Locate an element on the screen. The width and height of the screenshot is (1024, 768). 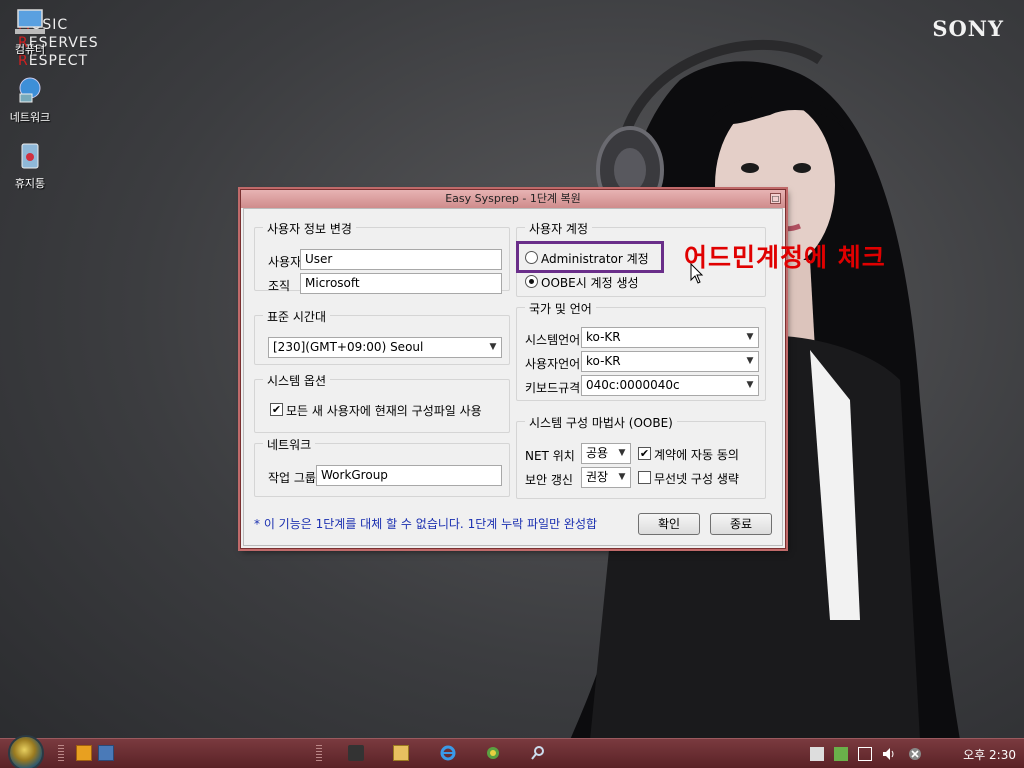
user-label: 사용자 is located at coordinates (285, 262).